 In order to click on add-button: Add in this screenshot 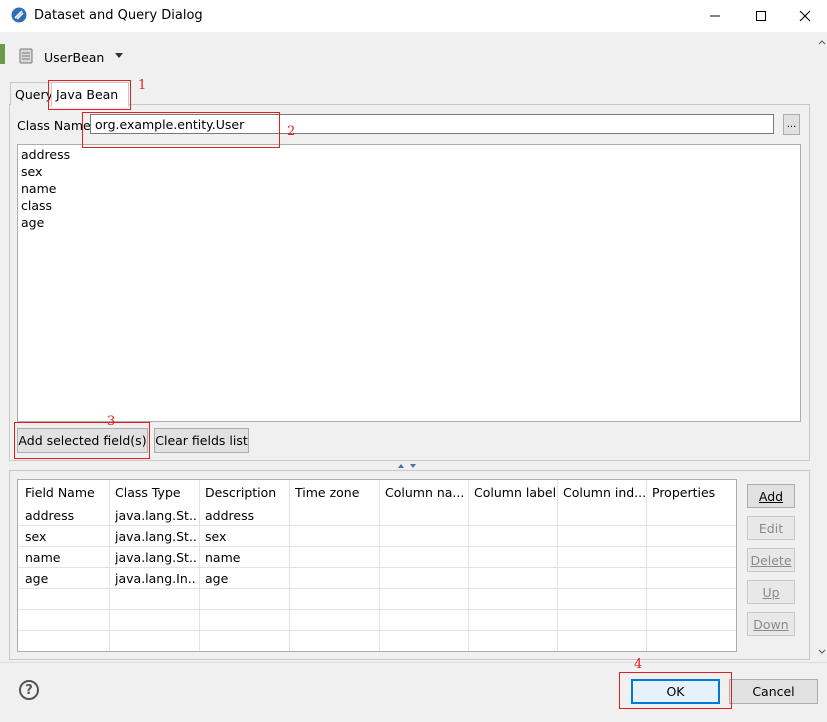, I will do `click(771, 496)`.